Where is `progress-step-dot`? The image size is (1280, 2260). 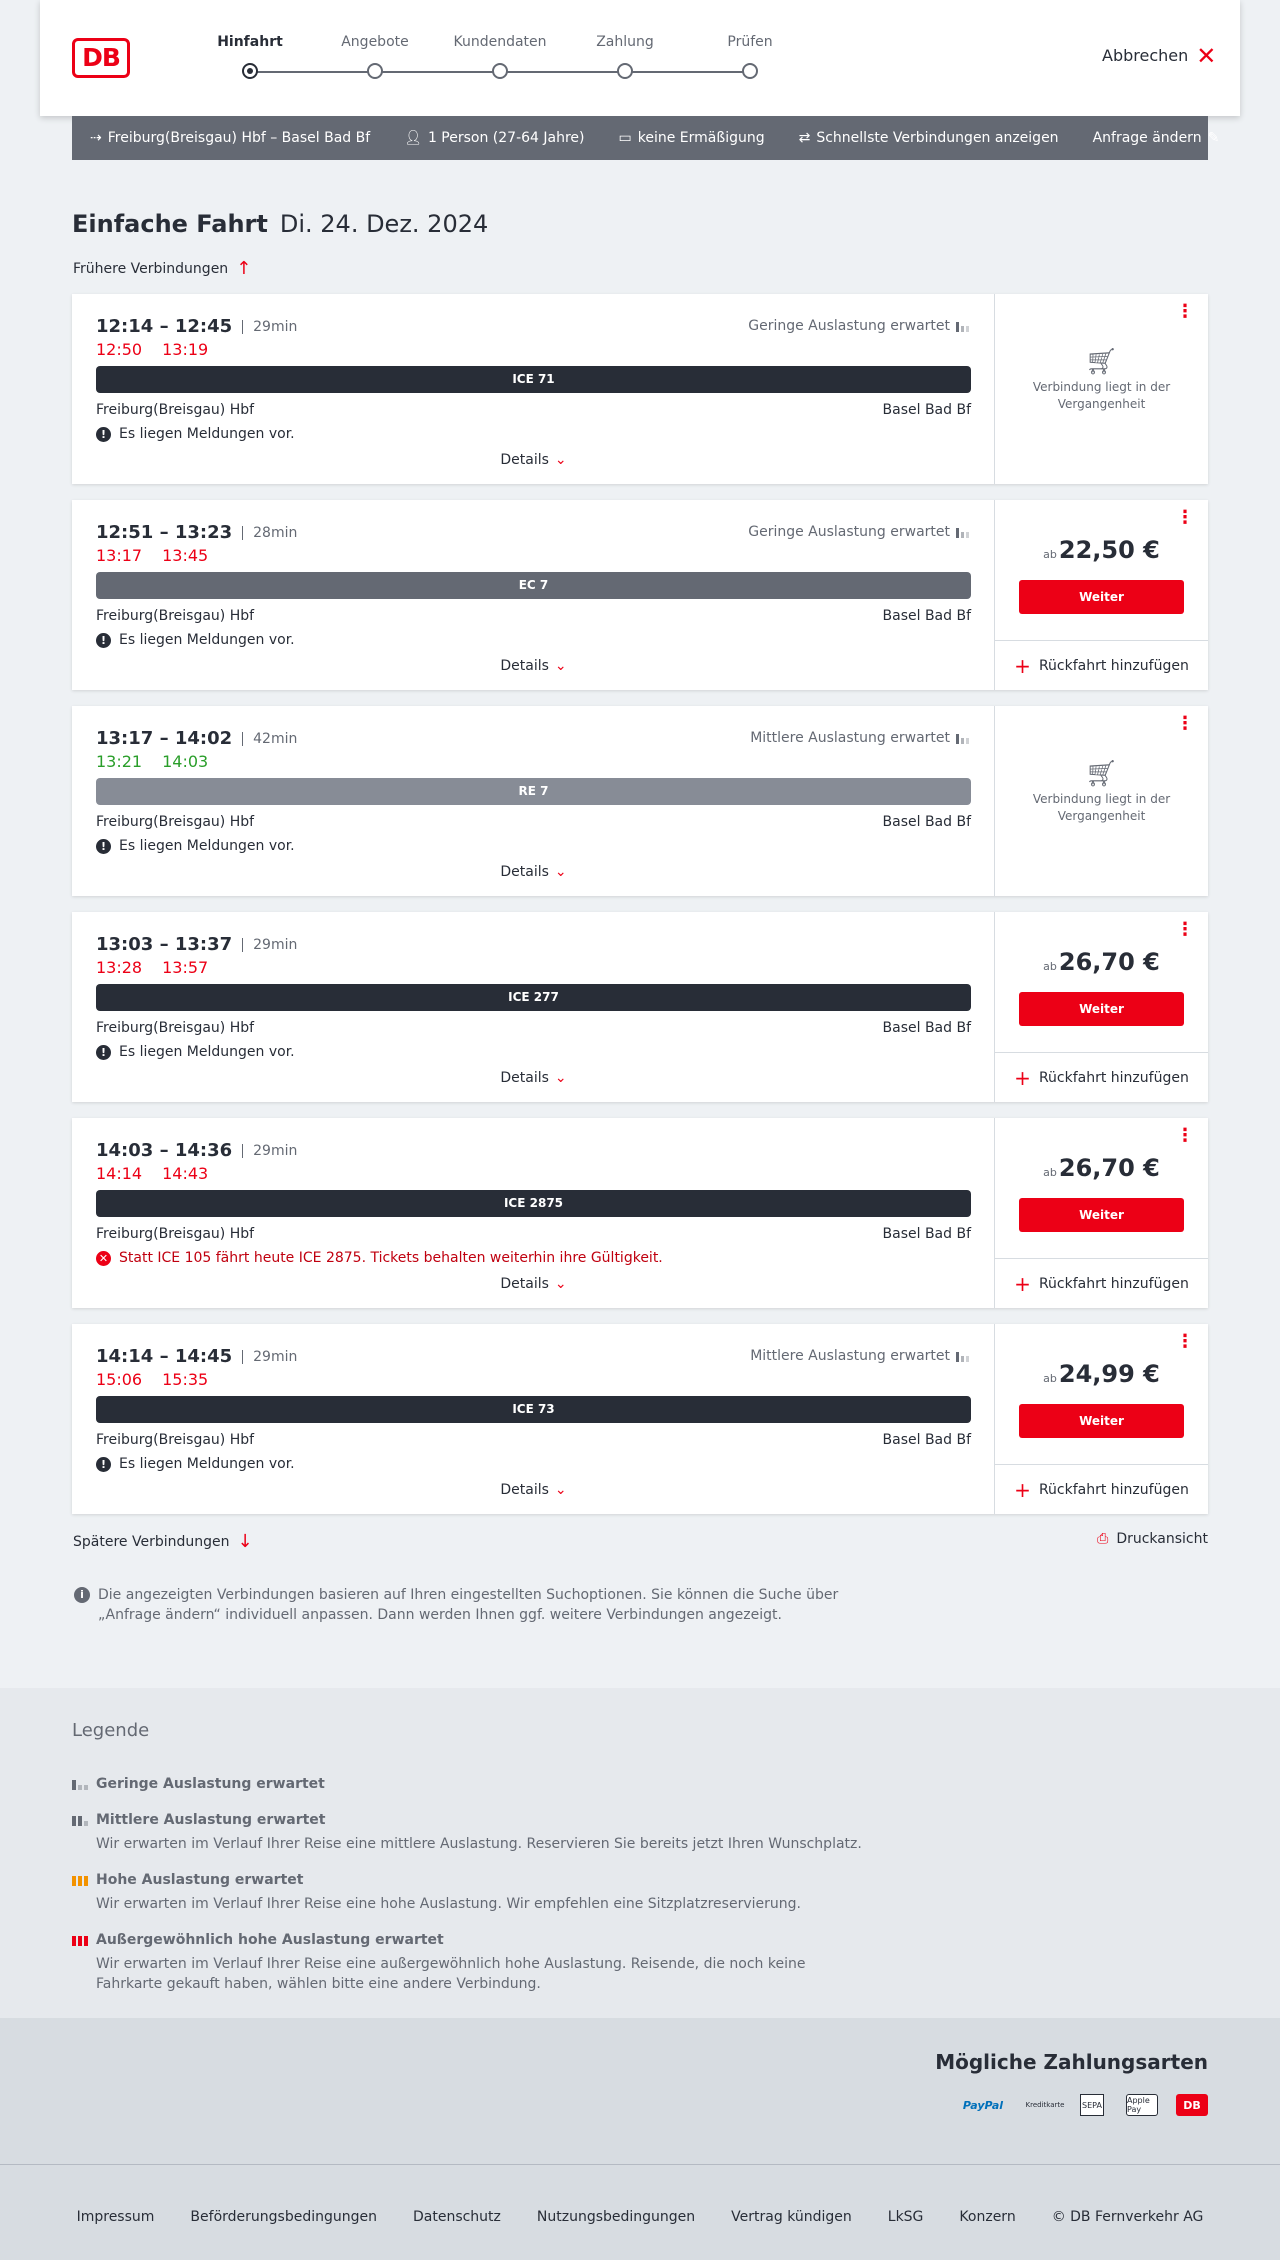 progress-step-dot is located at coordinates (625, 71).